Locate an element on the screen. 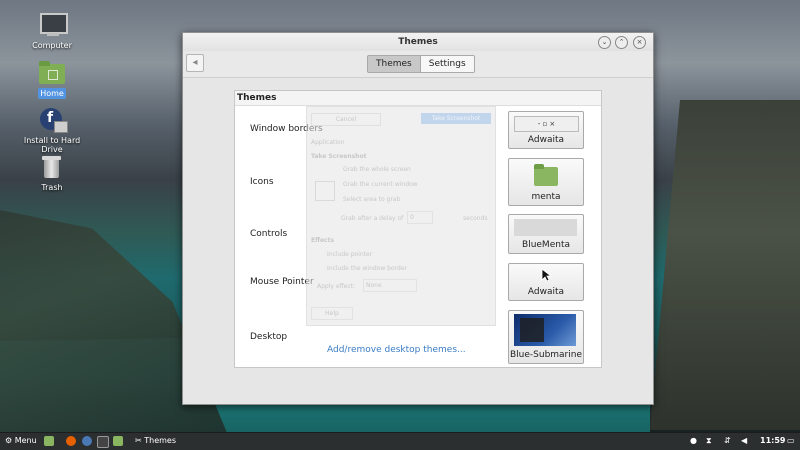  folder-launcher-icon is located at coordinates (118, 441).